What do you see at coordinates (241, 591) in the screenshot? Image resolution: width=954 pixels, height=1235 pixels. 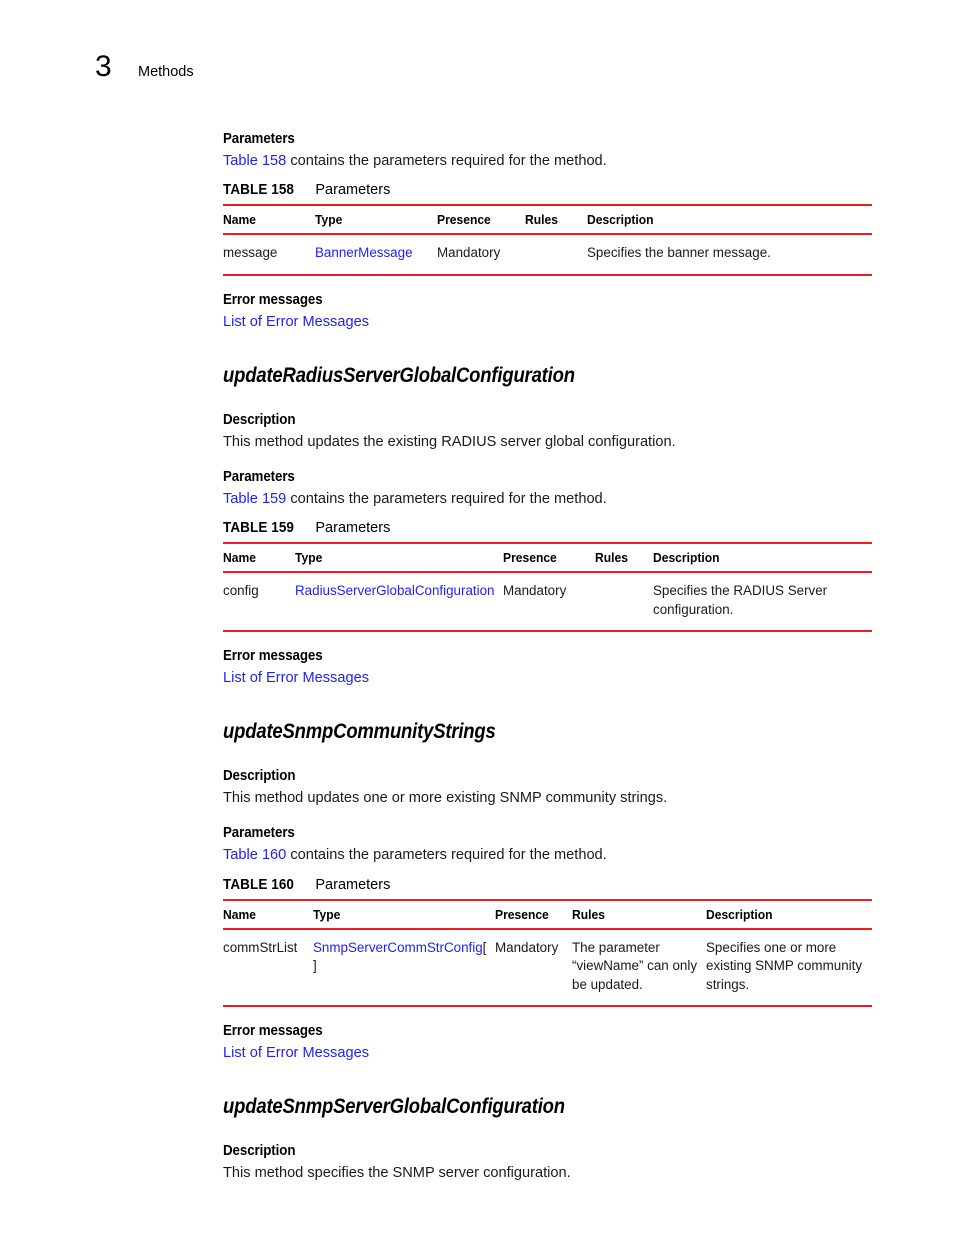 I see `cell-name: config` at bounding box center [241, 591].